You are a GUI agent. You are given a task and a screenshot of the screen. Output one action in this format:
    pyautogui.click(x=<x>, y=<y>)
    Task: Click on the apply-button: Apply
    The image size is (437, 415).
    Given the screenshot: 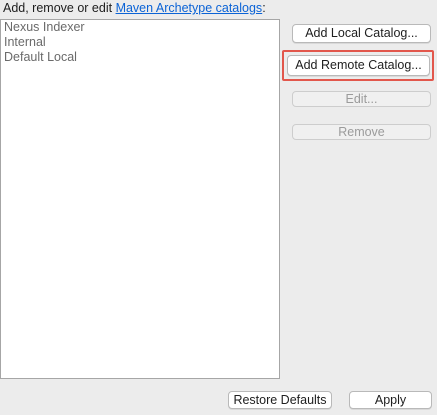 What is the action you would take?
    pyautogui.click(x=390, y=400)
    